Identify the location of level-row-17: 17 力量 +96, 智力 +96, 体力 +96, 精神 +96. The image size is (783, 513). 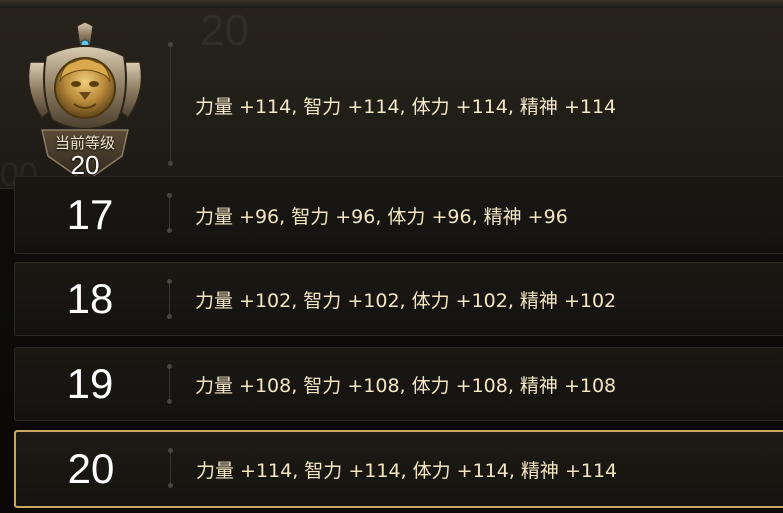
(398, 215).